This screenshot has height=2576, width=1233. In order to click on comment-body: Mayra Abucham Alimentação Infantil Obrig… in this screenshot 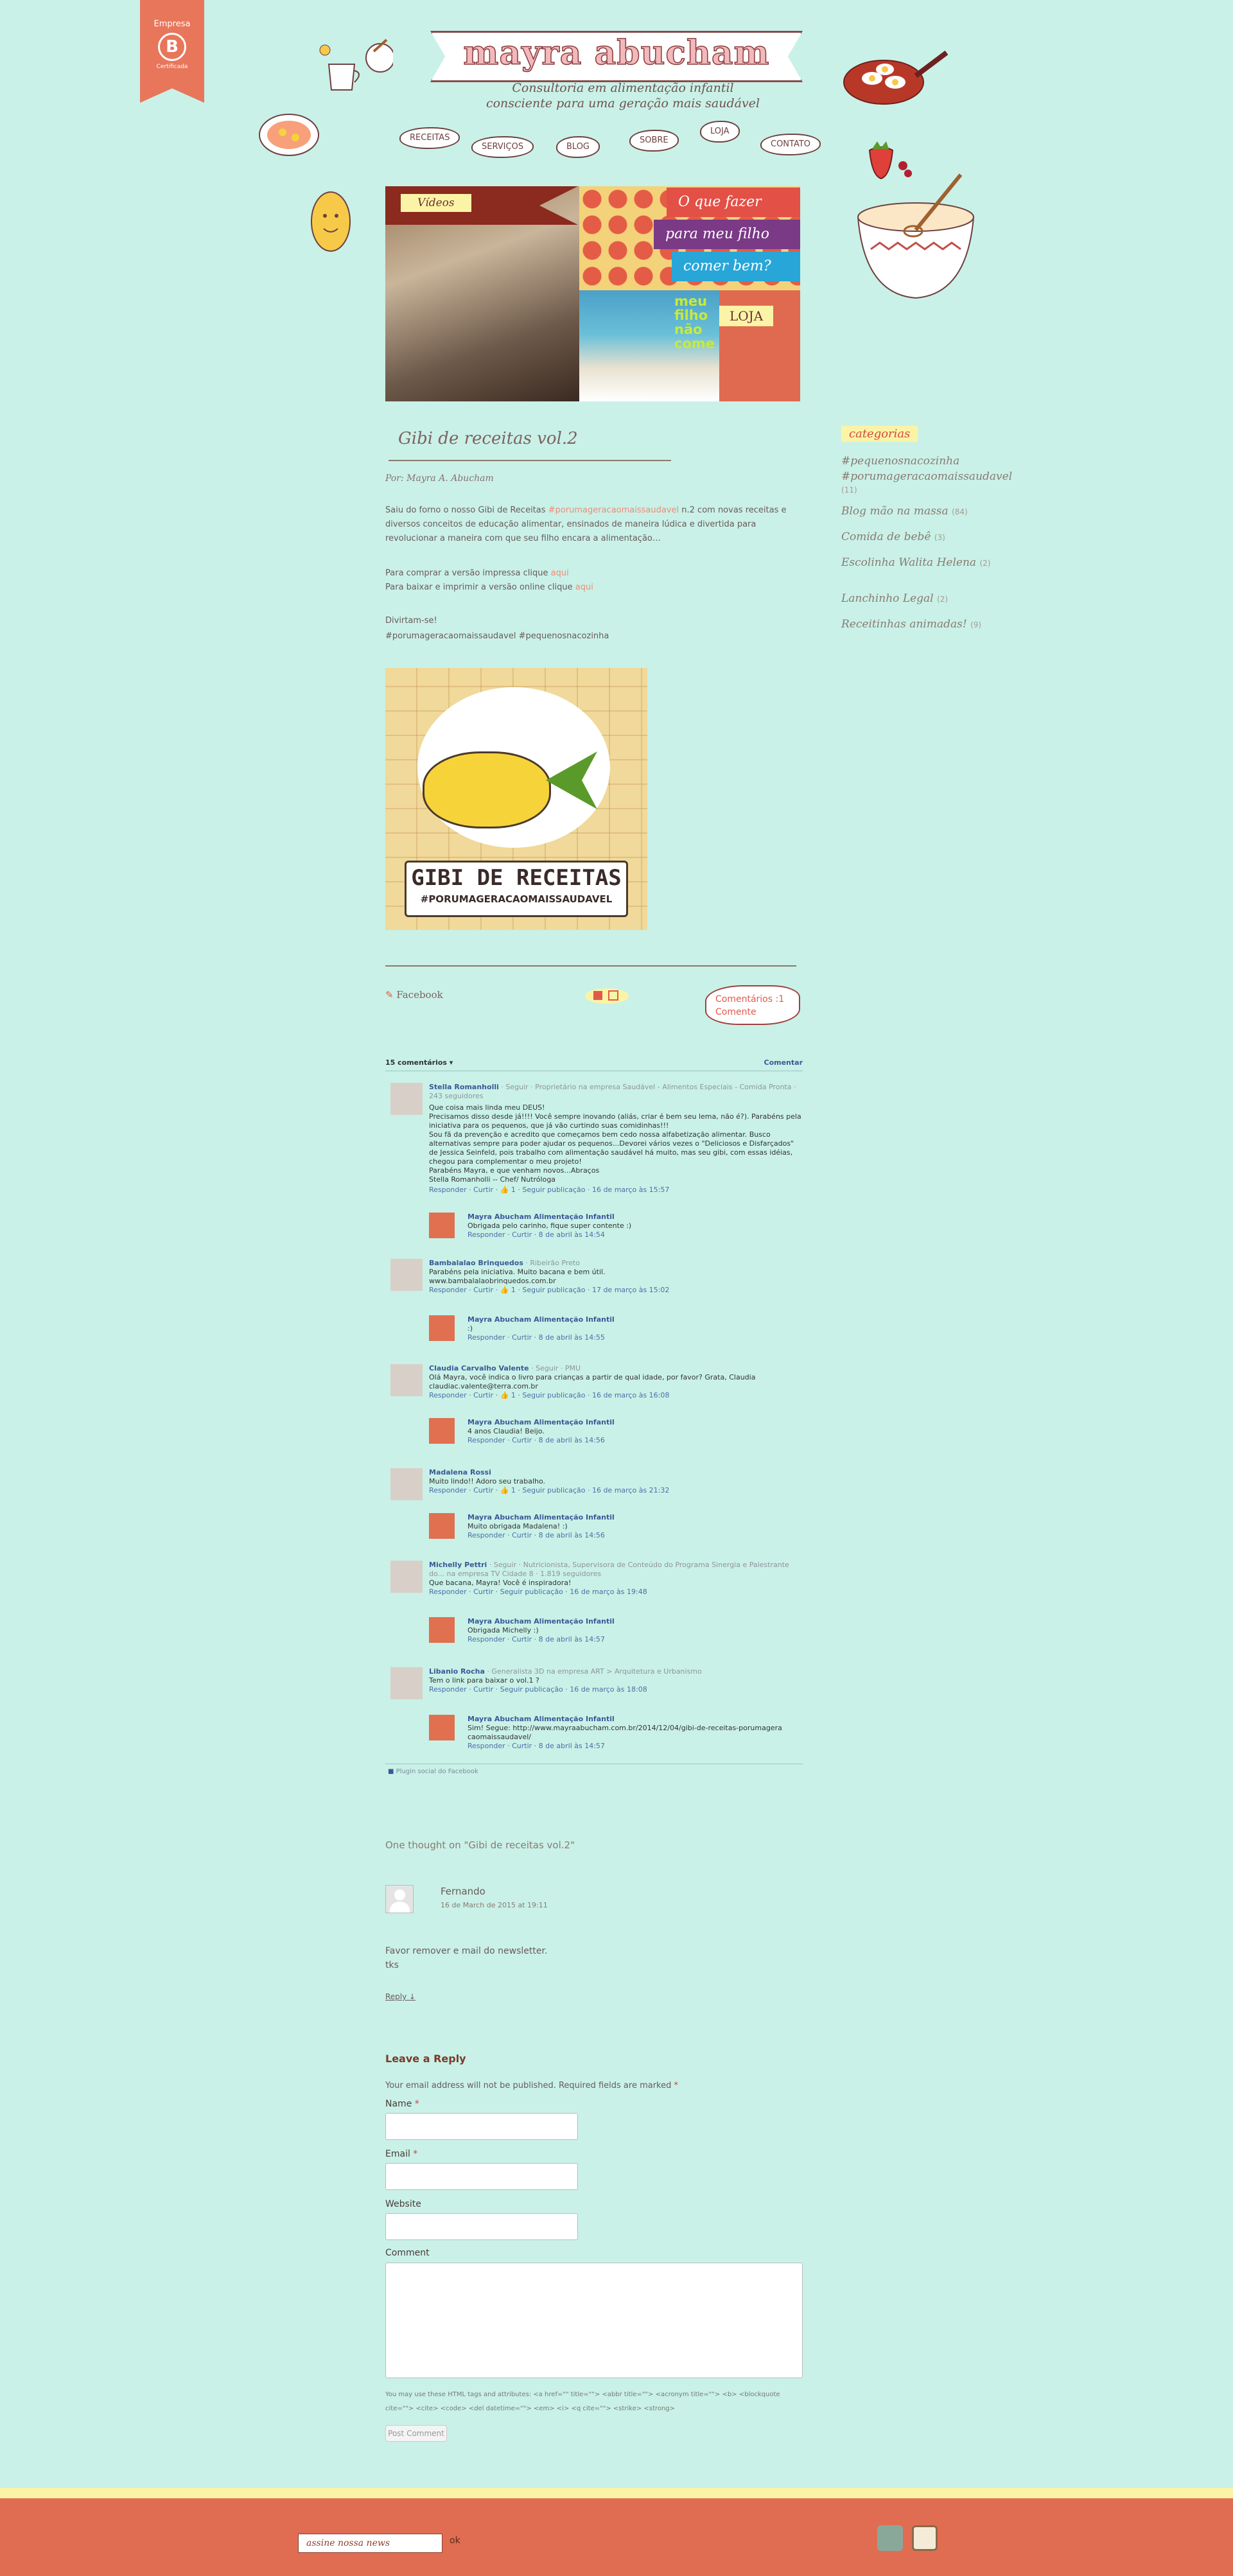, I will do `click(549, 1226)`.